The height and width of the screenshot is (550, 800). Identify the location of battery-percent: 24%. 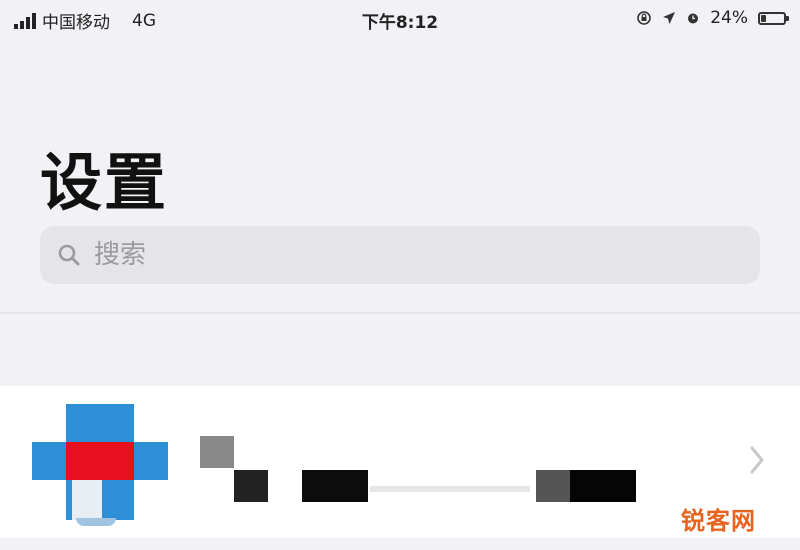
(729, 18).